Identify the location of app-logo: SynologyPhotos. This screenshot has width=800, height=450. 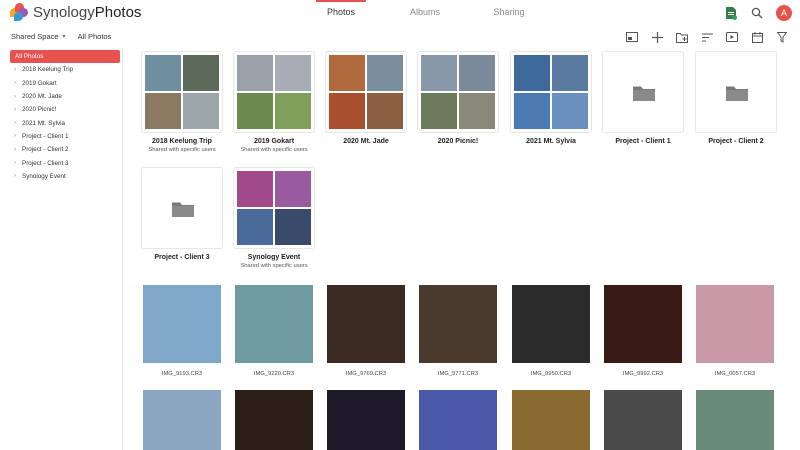
(75, 12).